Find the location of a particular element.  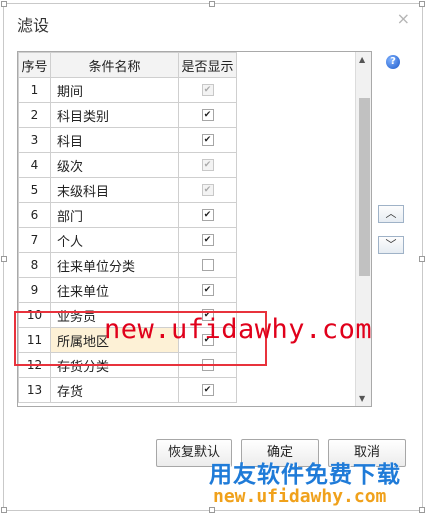

row-seq: 7 is located at coordinates (34, 240).